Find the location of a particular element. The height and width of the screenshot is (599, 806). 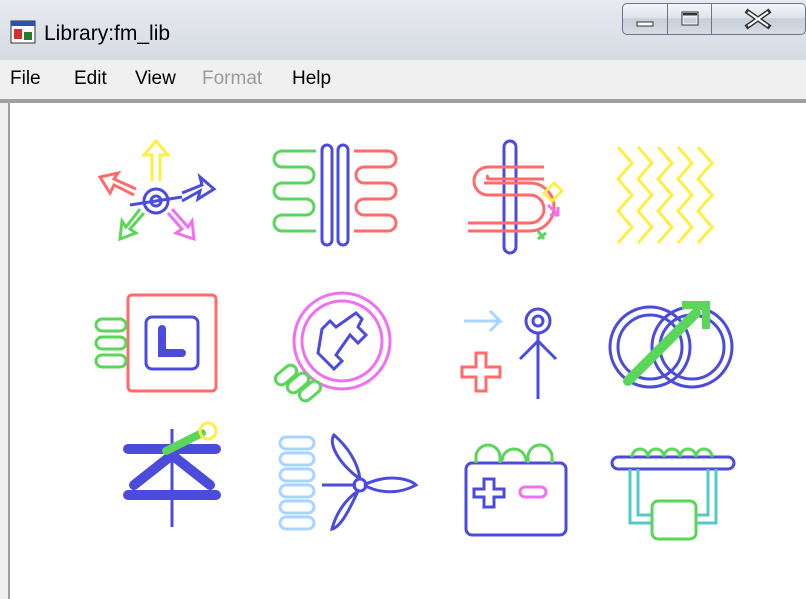

arrows-motion-block-icon is located at coordinates (155, 198).